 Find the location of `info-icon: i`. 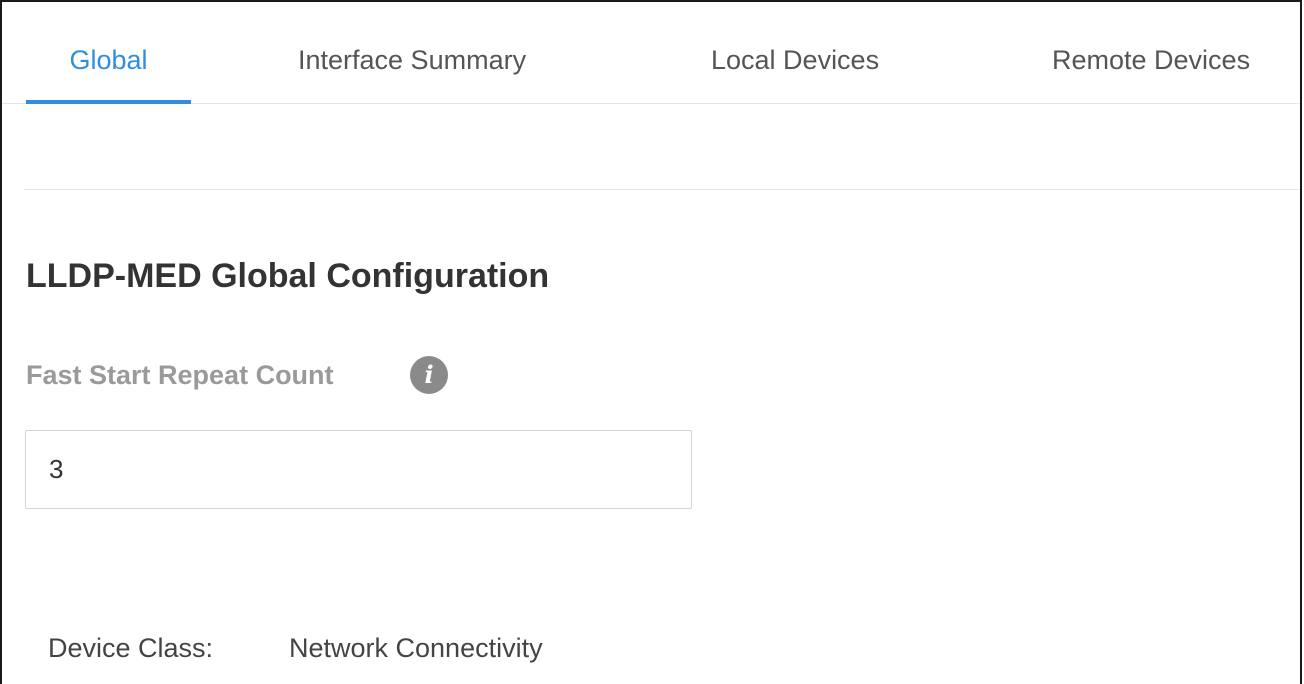

info-icon: i is located at coordinates (429, 375).